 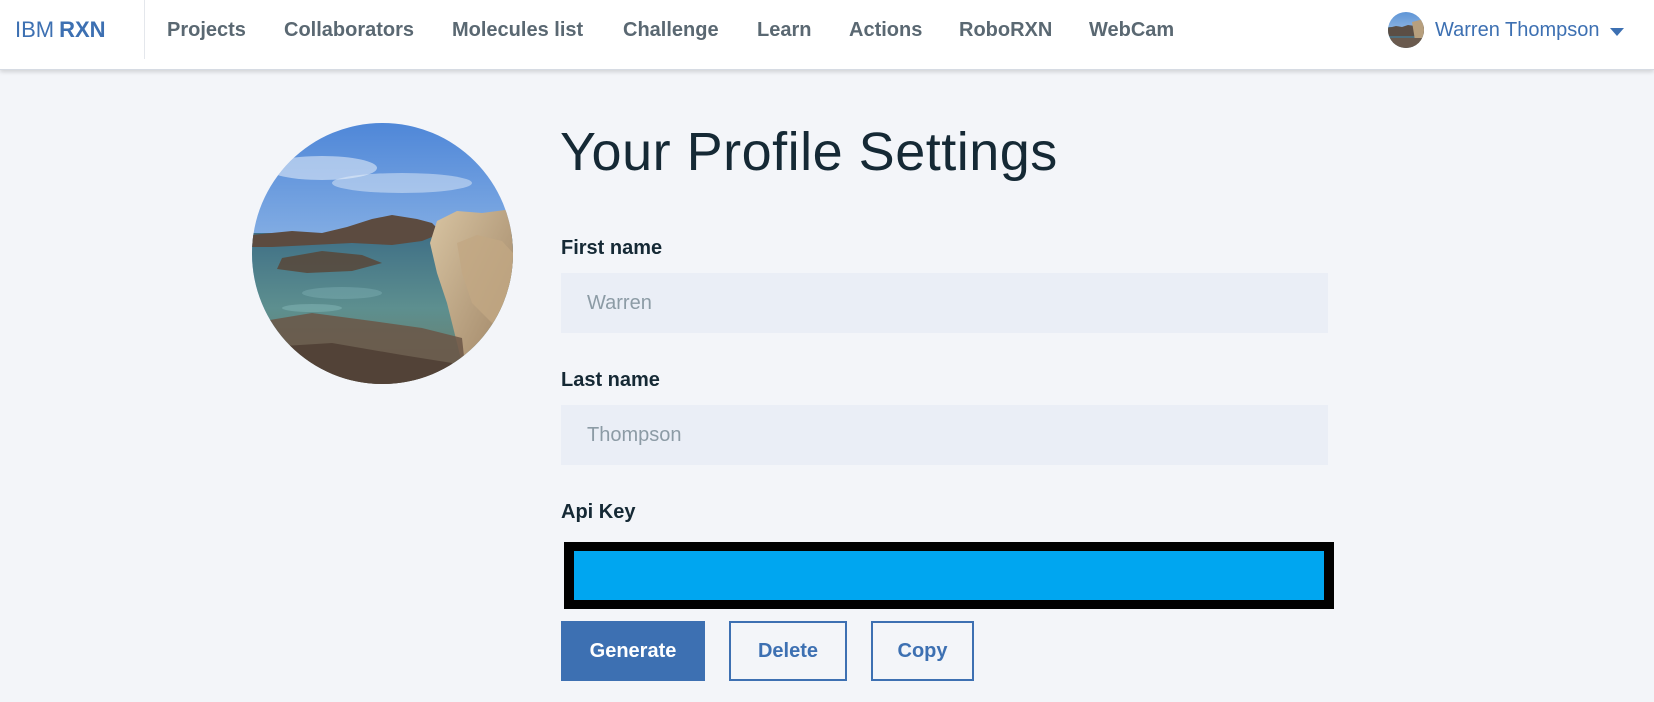 I want to click on nav-item-challenge: Challenge, so click(x=671, y=30).